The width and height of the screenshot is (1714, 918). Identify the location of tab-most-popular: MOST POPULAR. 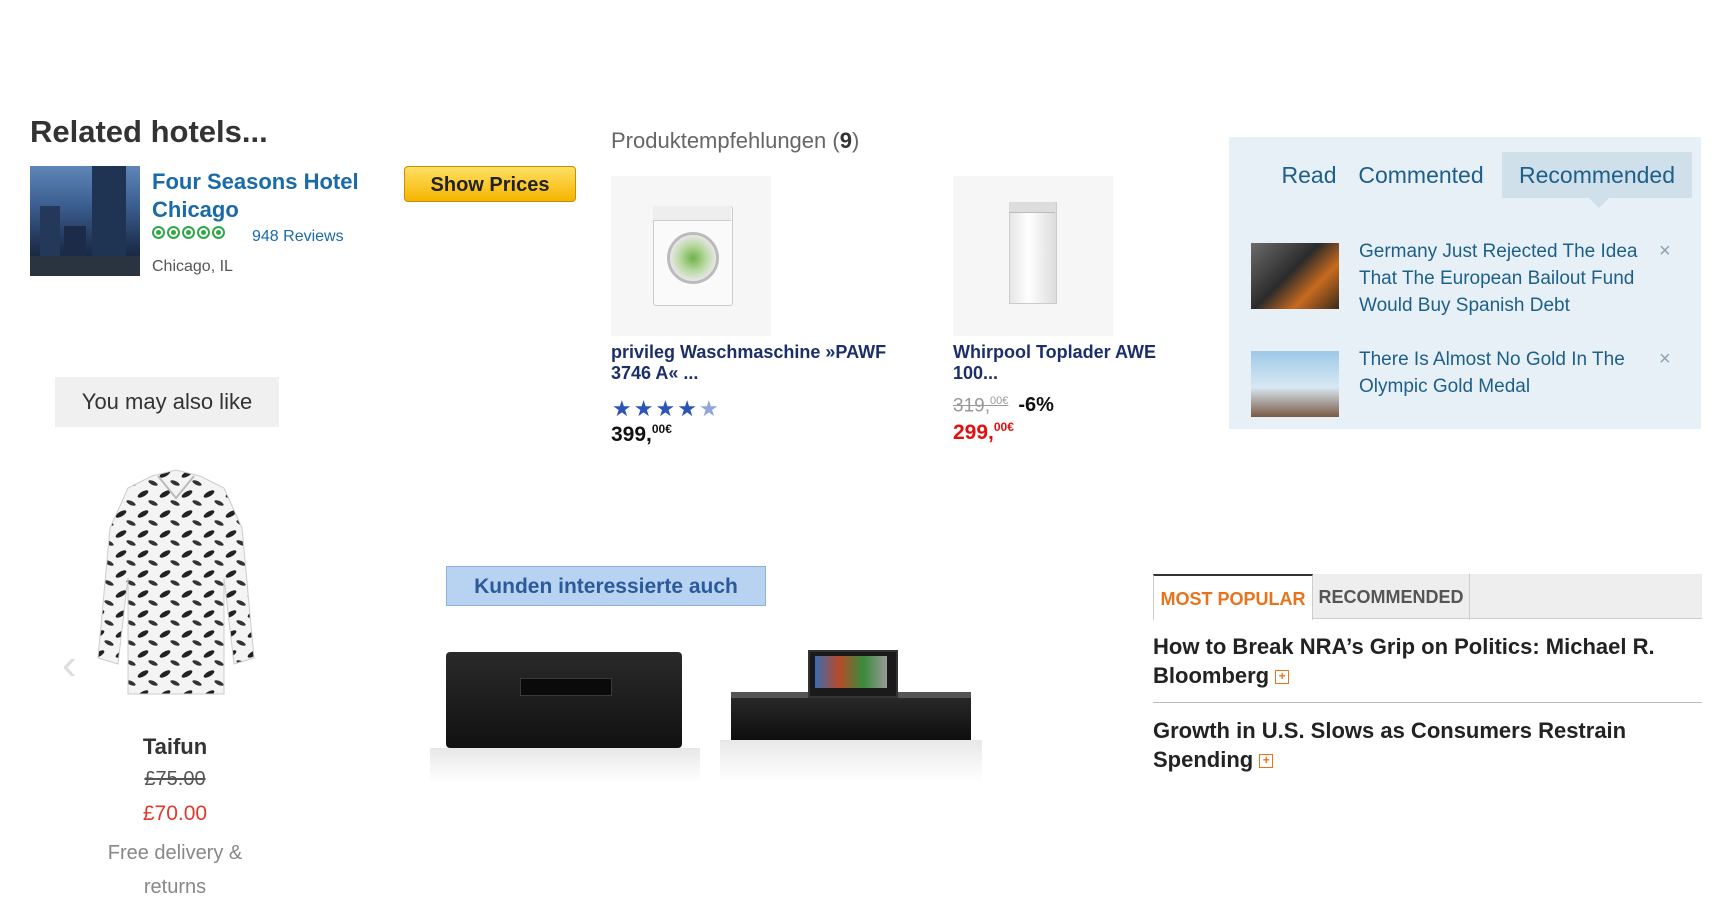
(1233, 597).